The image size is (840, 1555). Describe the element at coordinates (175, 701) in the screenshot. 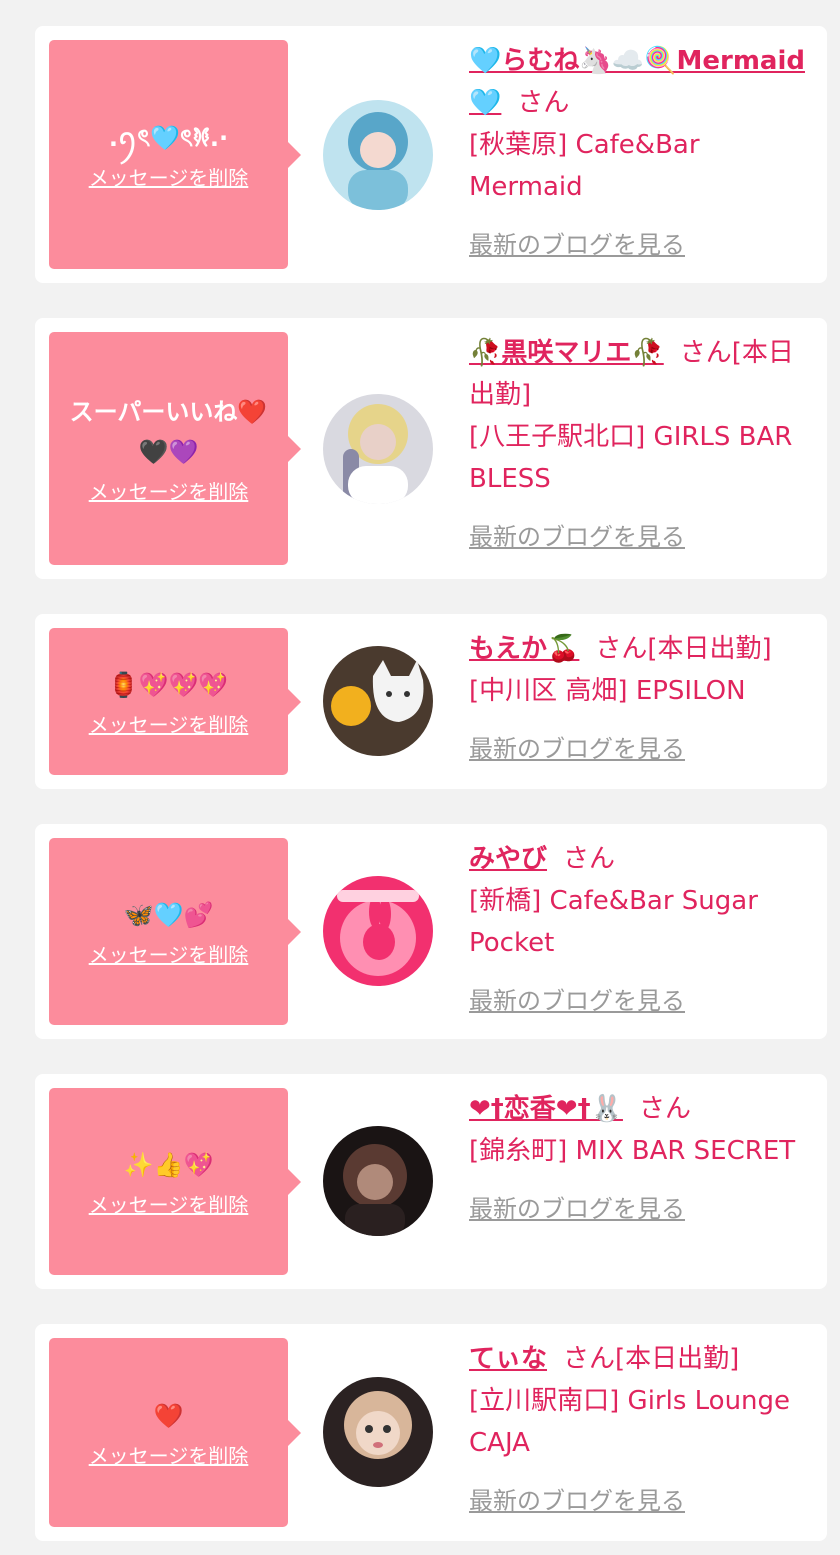

I see `message-bubble: 🏮💖💖💖 メッセージを削除` at that location.